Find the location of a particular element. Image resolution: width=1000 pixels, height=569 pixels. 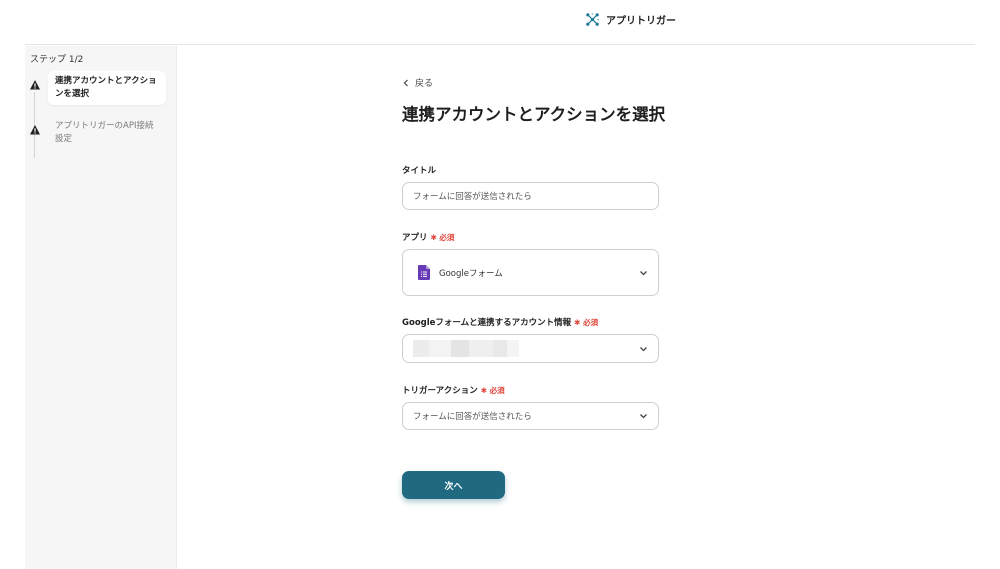

page-title: 連携アカウントとアクションを選択 is located at coordinates (534, 114).